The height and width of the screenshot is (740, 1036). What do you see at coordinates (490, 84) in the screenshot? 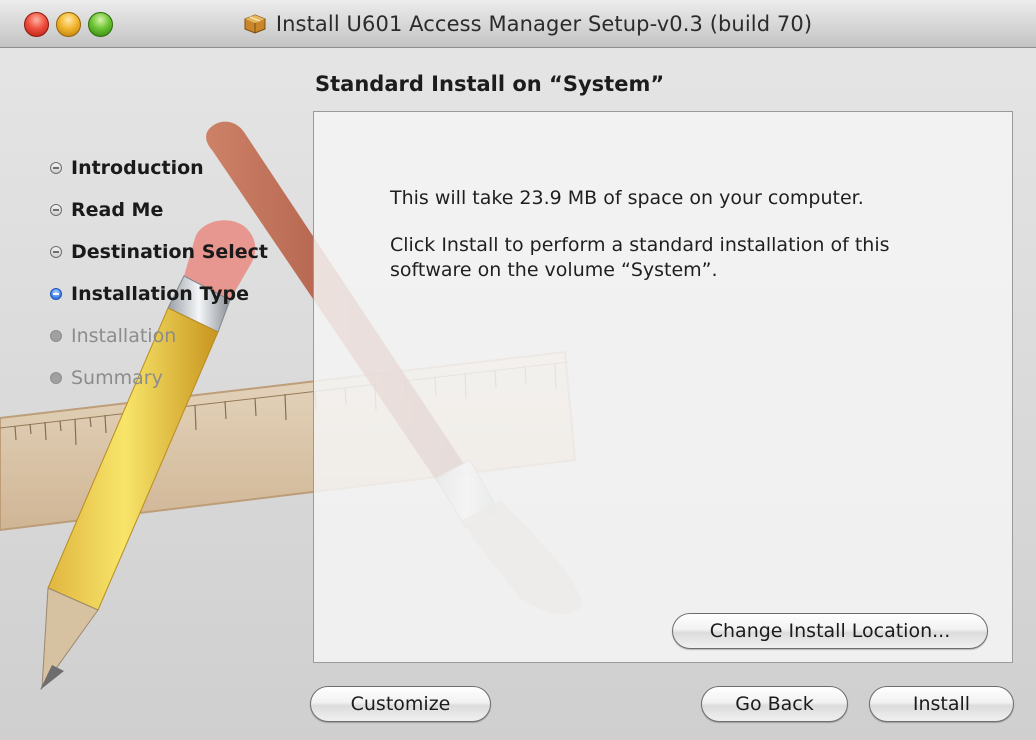
I see `page-title: Standard Install on “System”` at bounding box center [490, 84].